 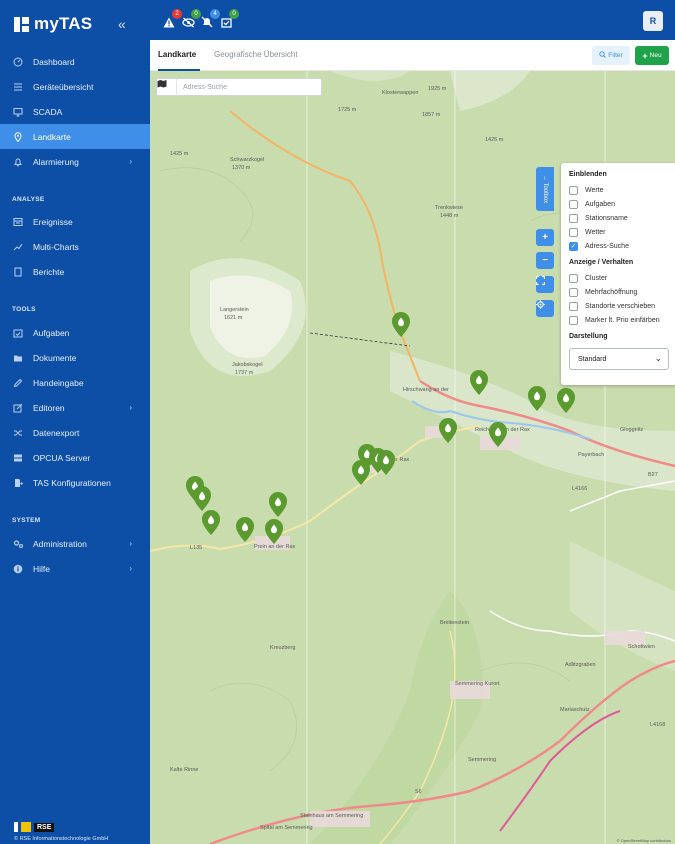 I want to click on toolbox-toggle-button: → Toolbox, so click(x=545, y=189).